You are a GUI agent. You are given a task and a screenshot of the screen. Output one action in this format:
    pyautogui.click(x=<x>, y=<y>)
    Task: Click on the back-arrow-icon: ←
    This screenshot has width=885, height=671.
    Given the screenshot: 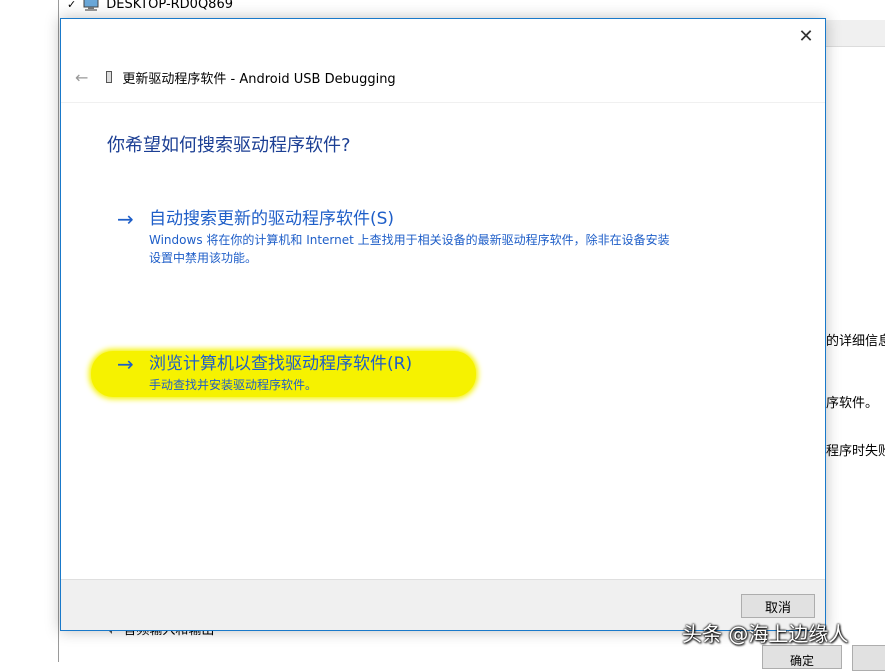 What is the action you would take?
    pyautogui.click(x=81, y=77)
    